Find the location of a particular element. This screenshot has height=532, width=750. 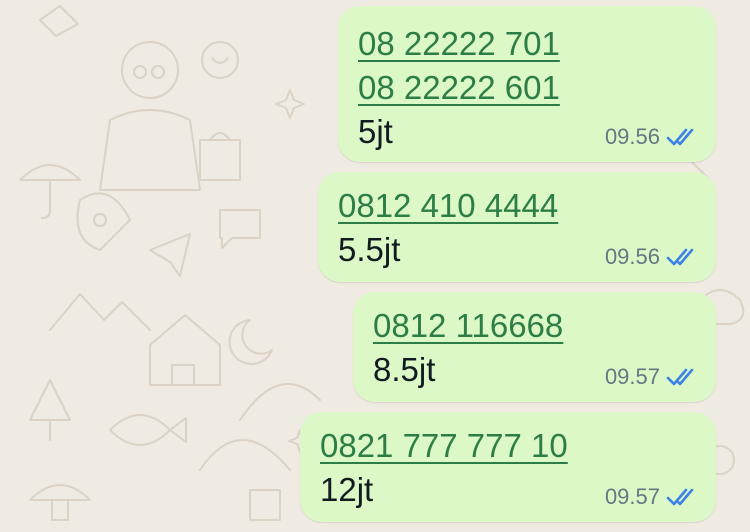

phone-link-2: 0812 410 4444 is located at coordinates (517, 206).